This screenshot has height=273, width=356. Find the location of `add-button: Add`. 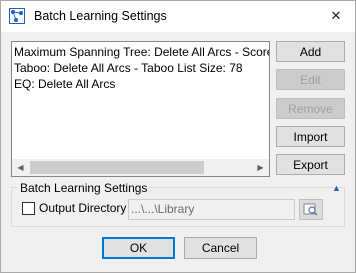

add-button: Add is located at coordinates (310, 51).